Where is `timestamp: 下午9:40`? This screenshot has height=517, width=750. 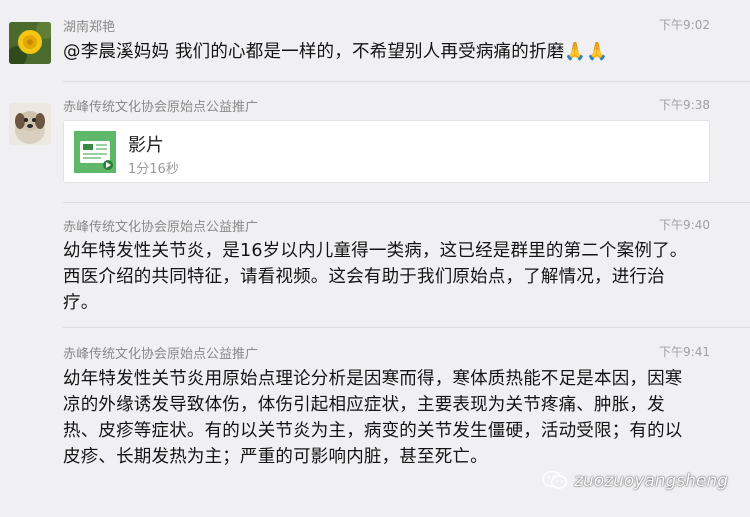
timestamp: 下午9:40 is located at coordinates (684, 225).